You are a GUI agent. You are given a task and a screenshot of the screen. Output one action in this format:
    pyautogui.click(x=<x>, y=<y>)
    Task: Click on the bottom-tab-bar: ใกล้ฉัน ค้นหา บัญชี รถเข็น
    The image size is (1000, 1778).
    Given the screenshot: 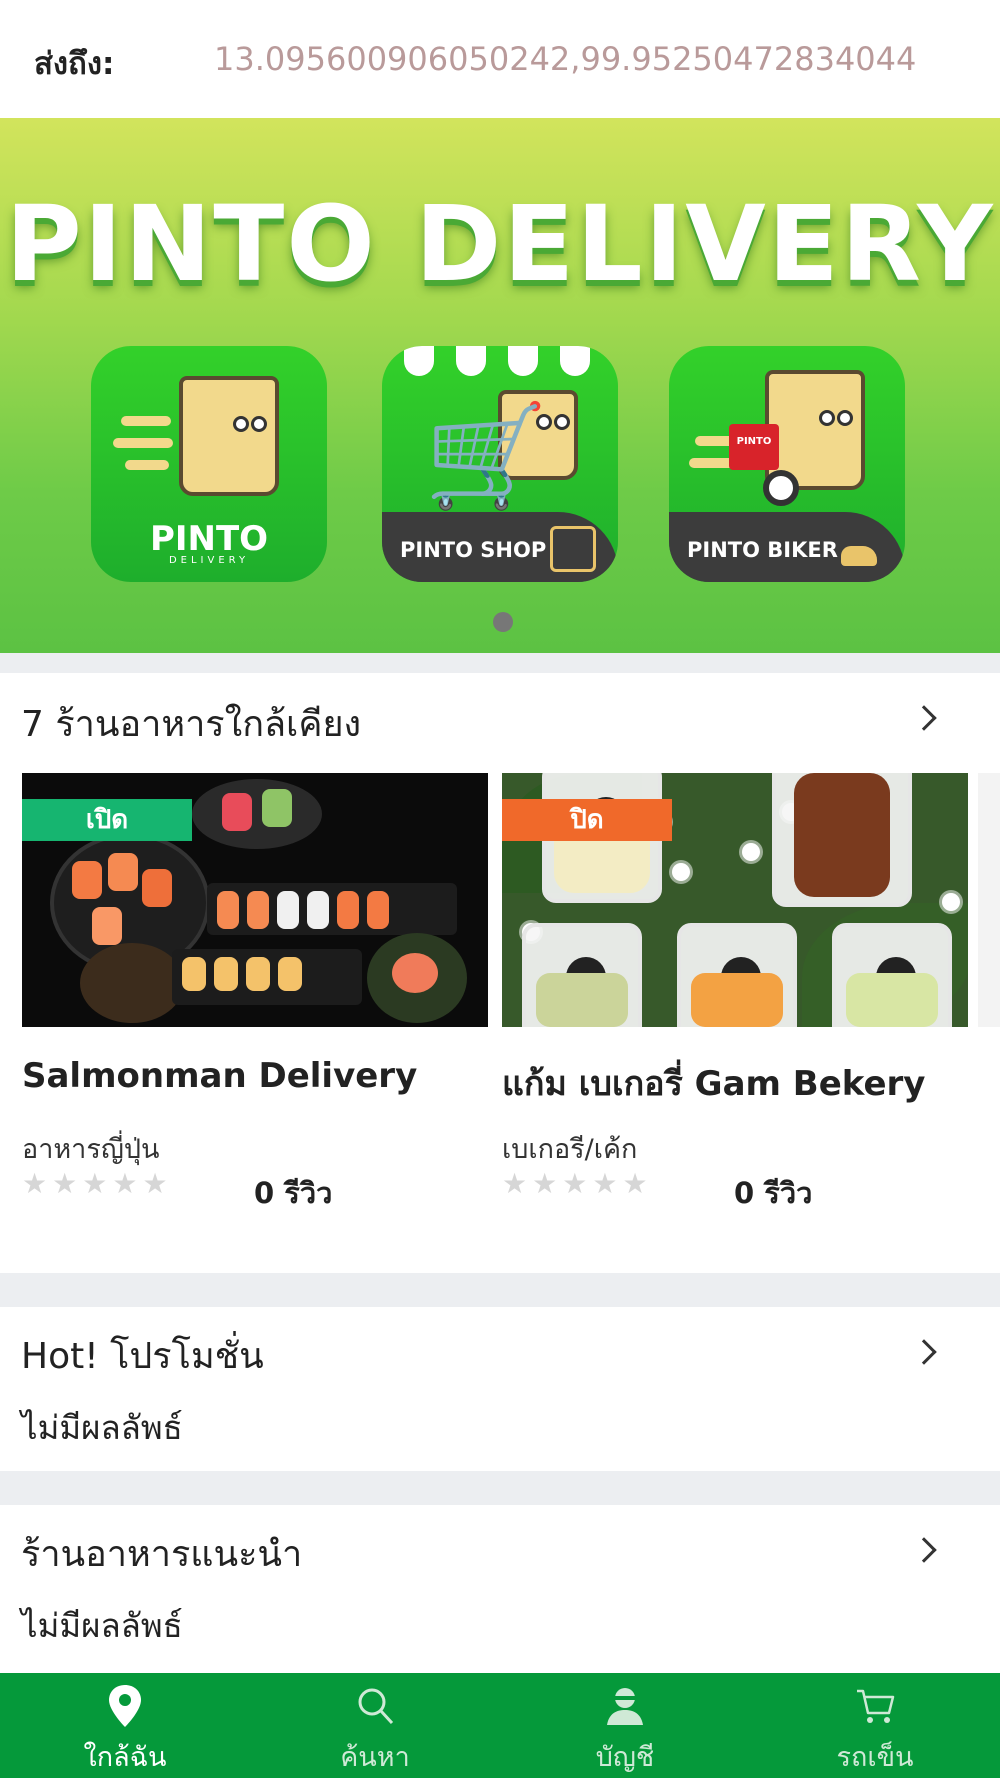 What is the action you would take?
    pyautogui.click(x=500, y=1725)
    